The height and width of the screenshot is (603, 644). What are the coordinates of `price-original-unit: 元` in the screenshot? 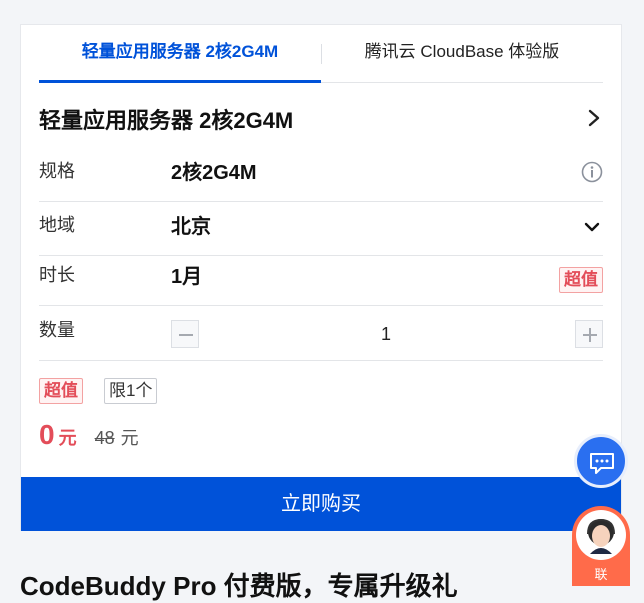 It's located at (129, 438).